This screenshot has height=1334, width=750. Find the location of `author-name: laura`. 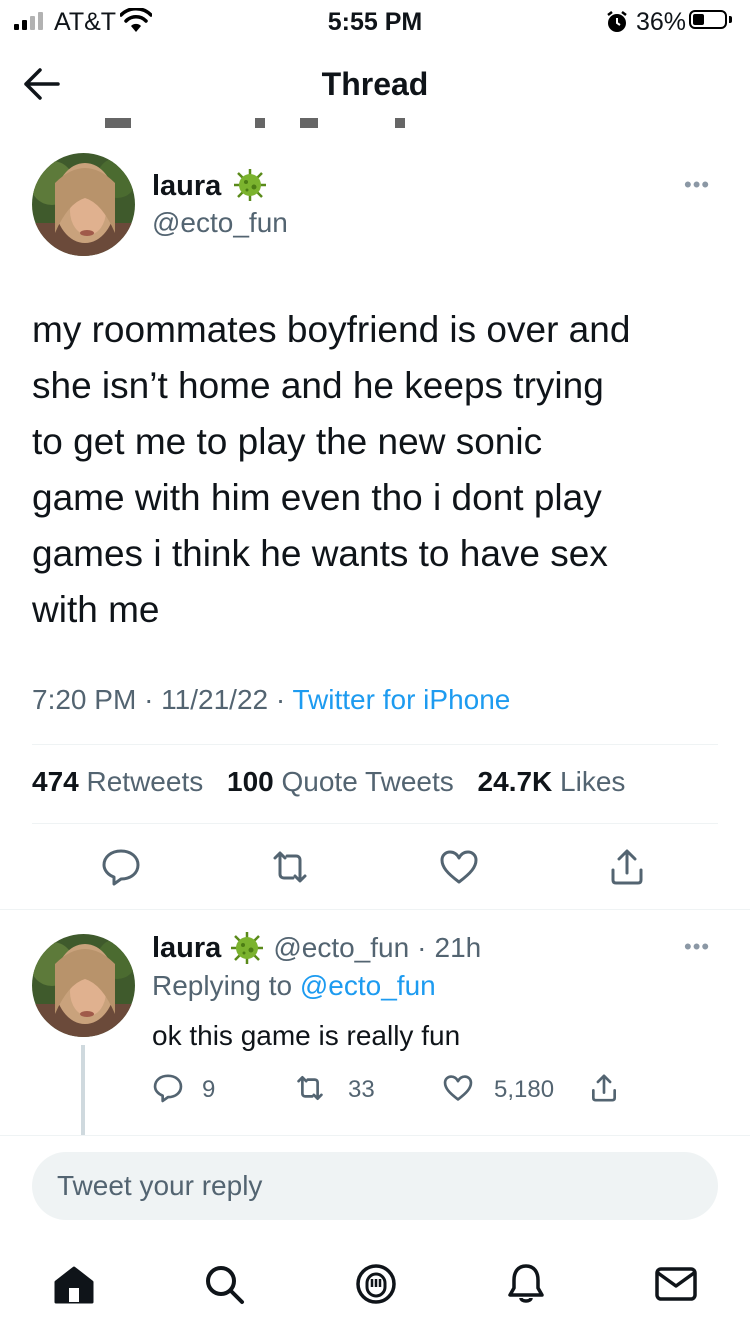

author-name: laura is located at coordinates (186, 186).